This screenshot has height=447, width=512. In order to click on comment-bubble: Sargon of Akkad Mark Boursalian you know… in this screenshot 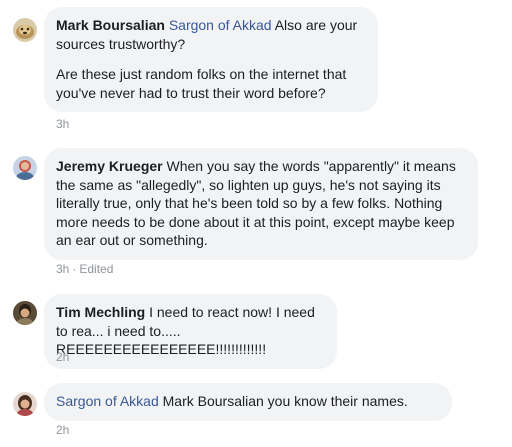, I will do `click(248, 402)`.